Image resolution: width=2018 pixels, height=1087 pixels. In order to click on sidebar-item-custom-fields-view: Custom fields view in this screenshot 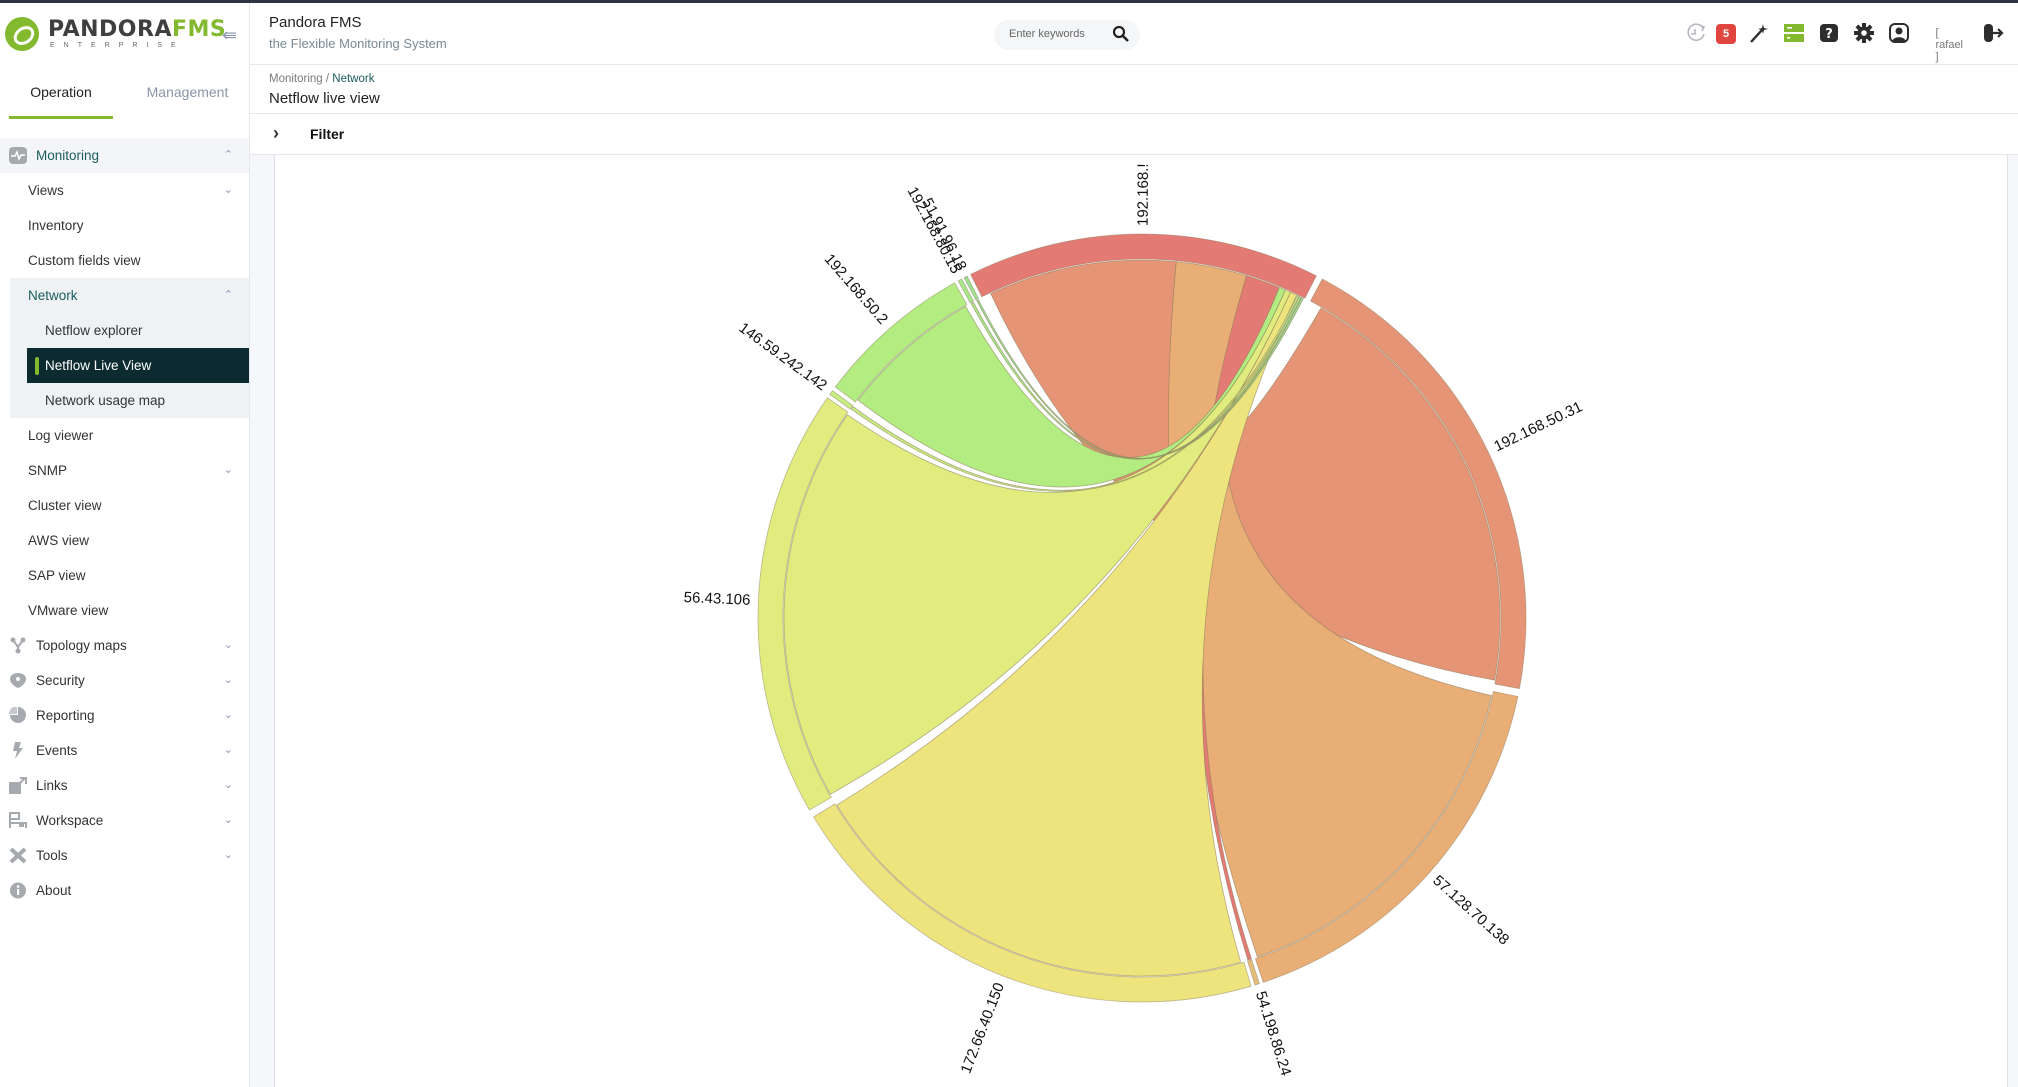, I will do `click(129, 260)`.